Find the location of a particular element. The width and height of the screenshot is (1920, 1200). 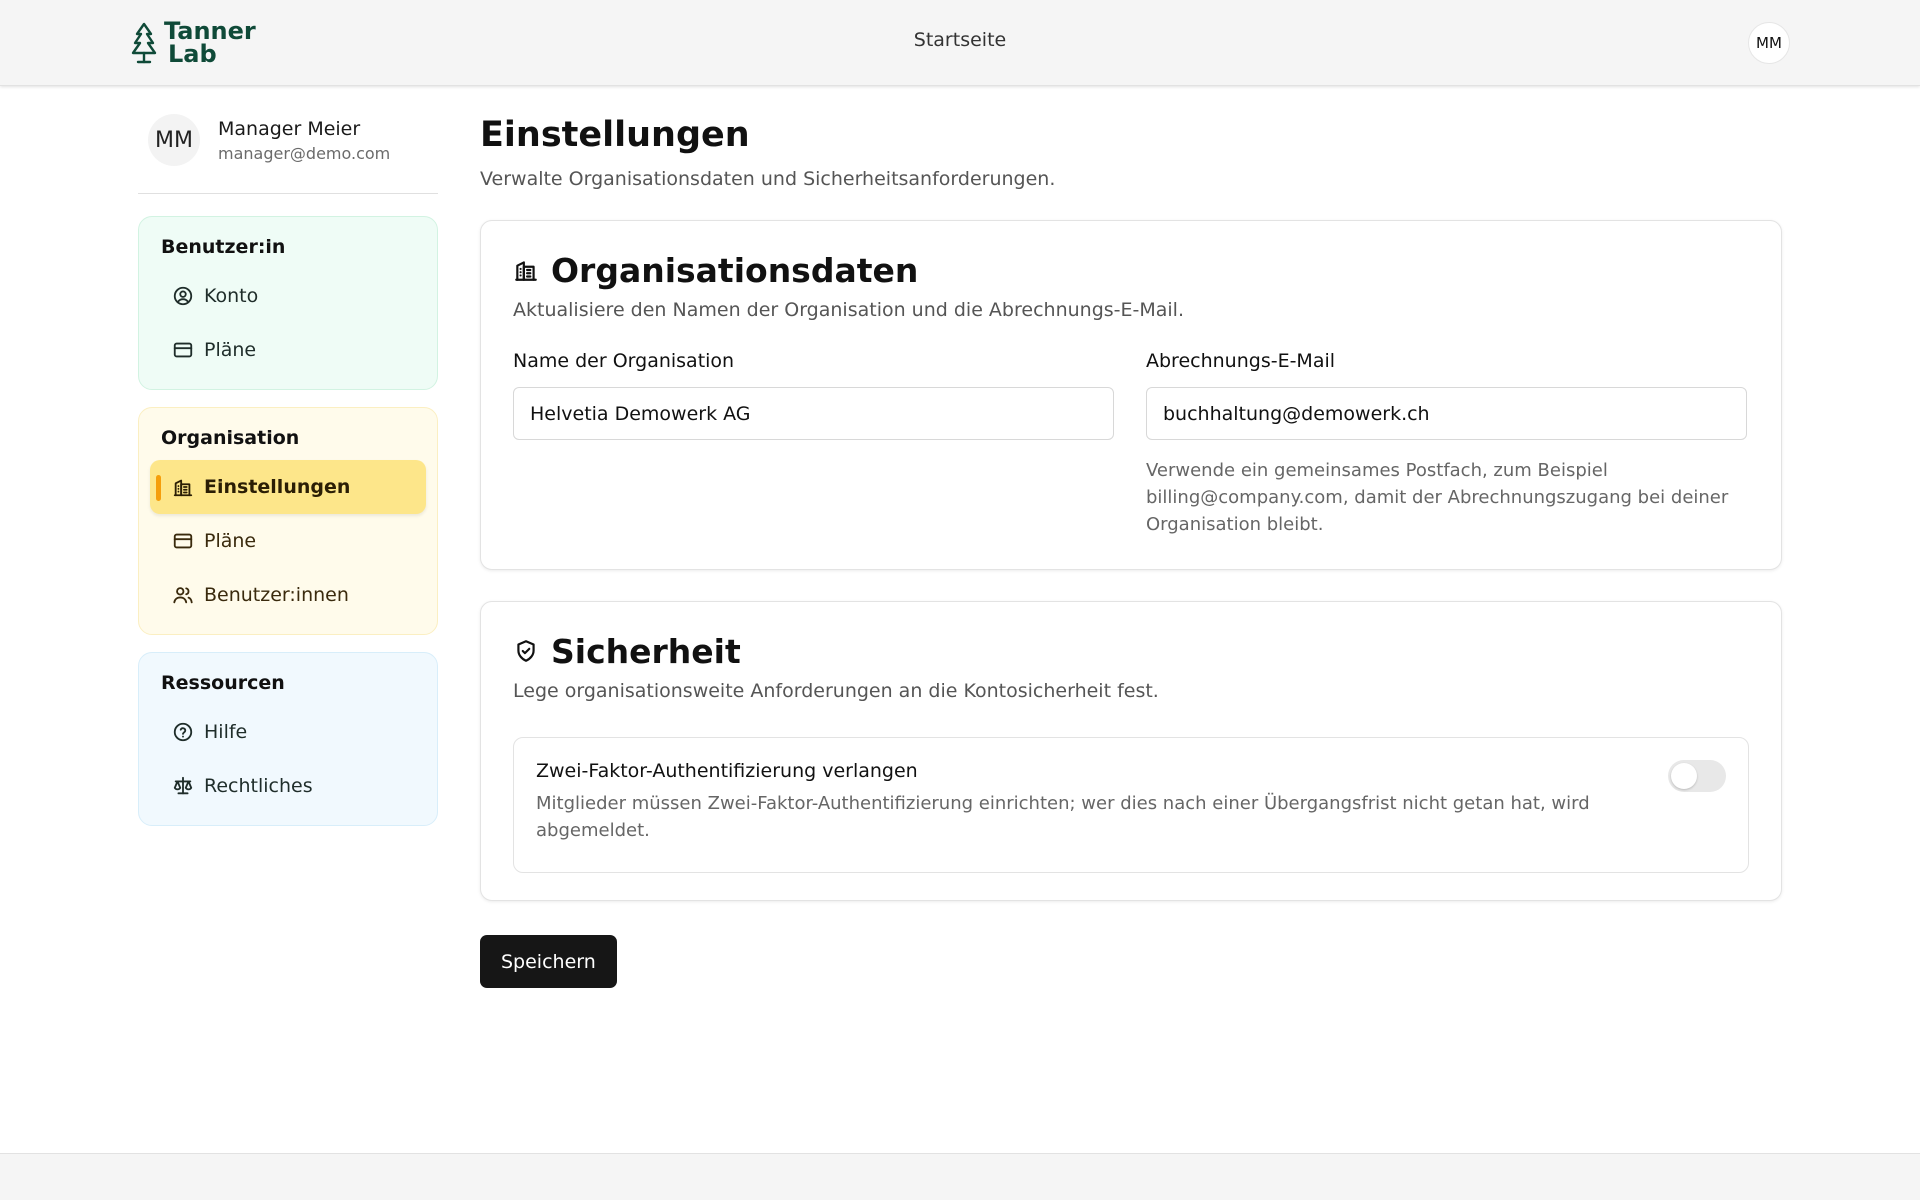

sidebar-group-user: Benutzer:in Konto Pläne is located at coordinates (288, 303).